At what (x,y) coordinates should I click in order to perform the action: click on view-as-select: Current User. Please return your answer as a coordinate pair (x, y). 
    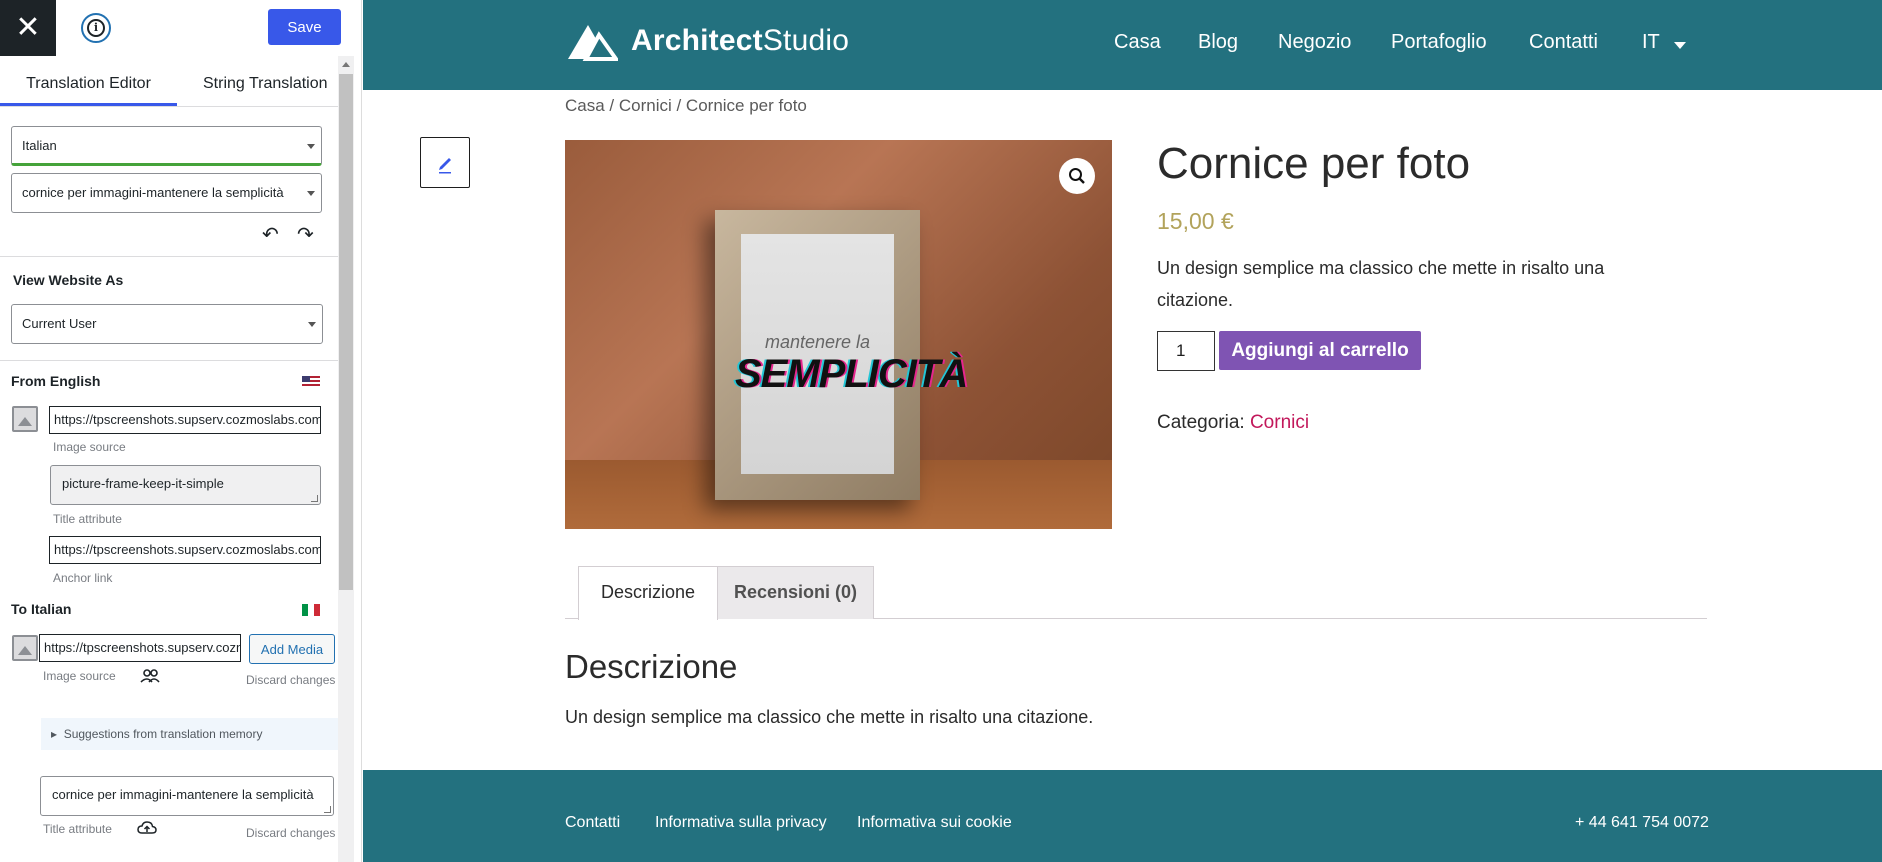
    Looking at the image, I should click on (167, 324).